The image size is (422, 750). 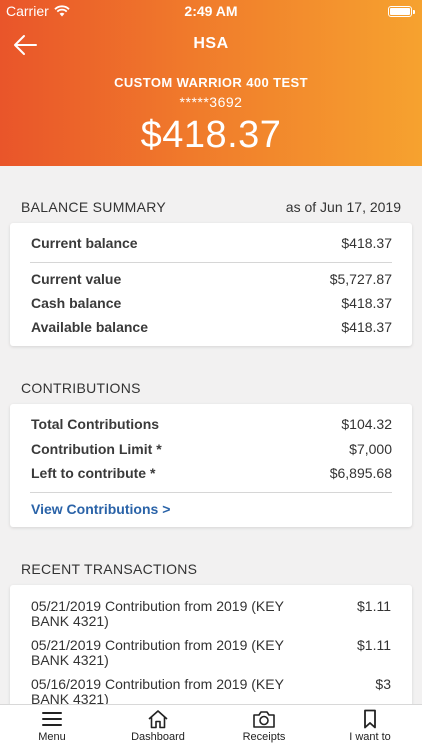 I want to click on tab-menu: Menu, so click(x=52, y=726).